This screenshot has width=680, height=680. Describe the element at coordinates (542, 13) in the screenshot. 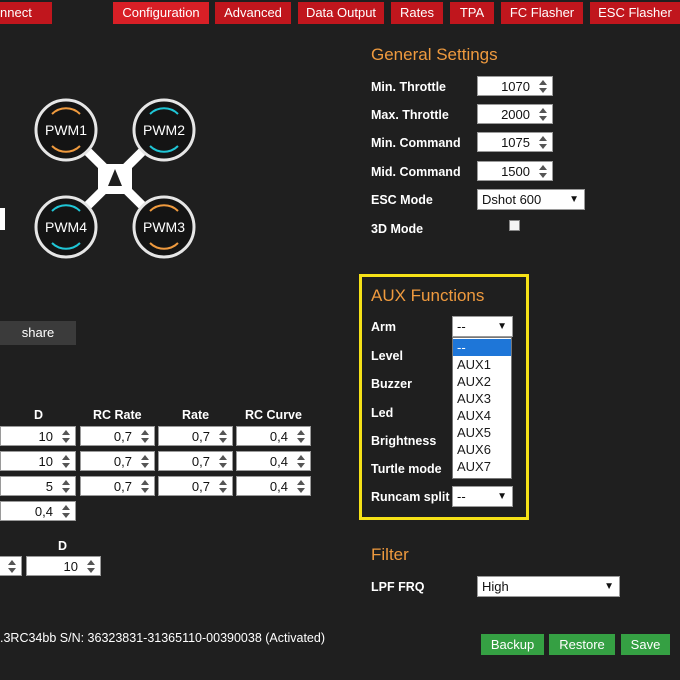

I see `tab-fc-flasher: FC Flasher` at that location.